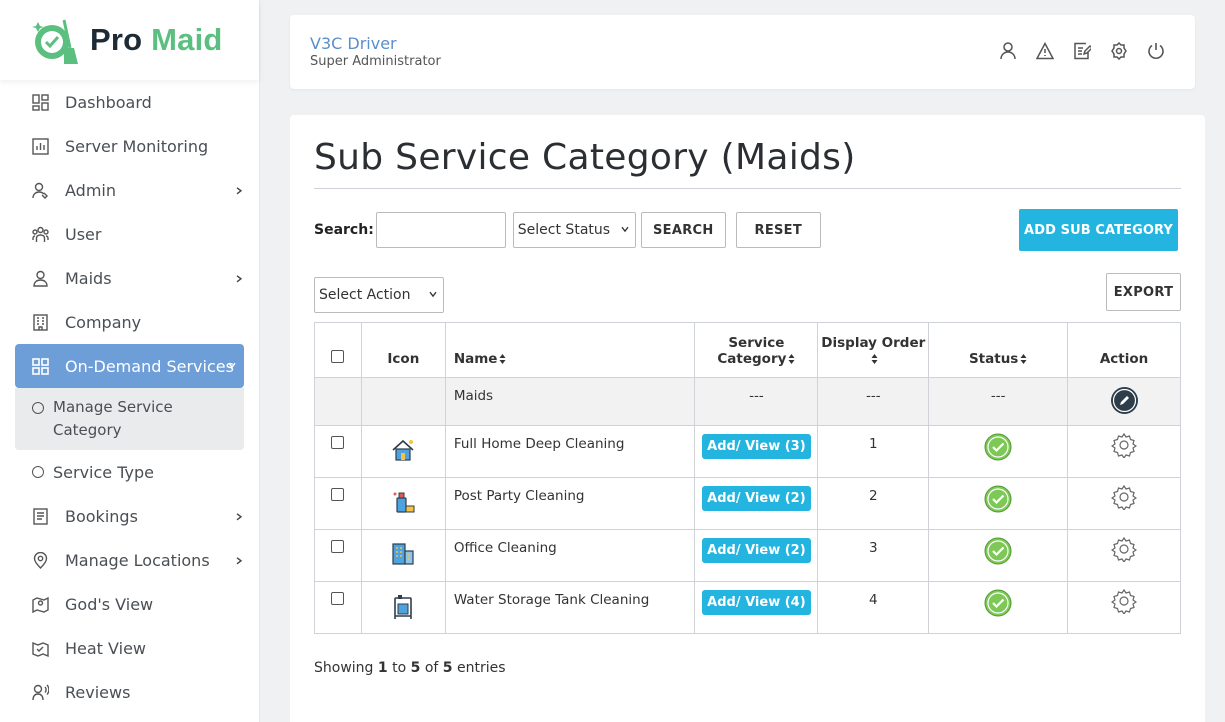 This screenshot has height=722, width=1225. What do you see at coordinates (239, 517) in the screenshot?
I see `chevron-right-icon` at bounding box center [239, 517].